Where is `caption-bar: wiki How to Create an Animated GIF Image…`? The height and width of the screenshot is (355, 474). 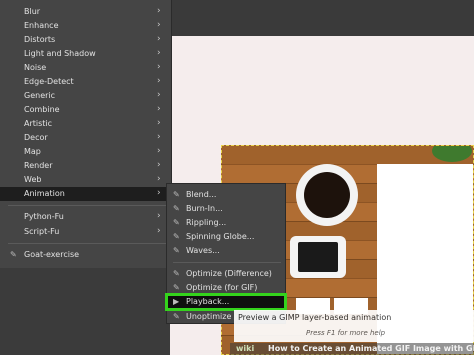 caption-bar: wiki How to Create an Animated GIF Image… is located at coordinates (352, 349).